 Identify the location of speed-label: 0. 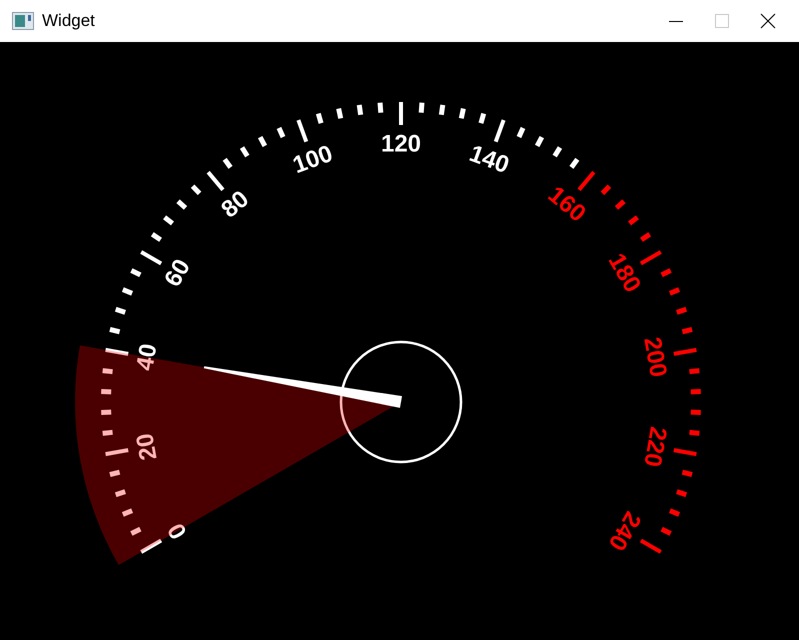
(177, 531).